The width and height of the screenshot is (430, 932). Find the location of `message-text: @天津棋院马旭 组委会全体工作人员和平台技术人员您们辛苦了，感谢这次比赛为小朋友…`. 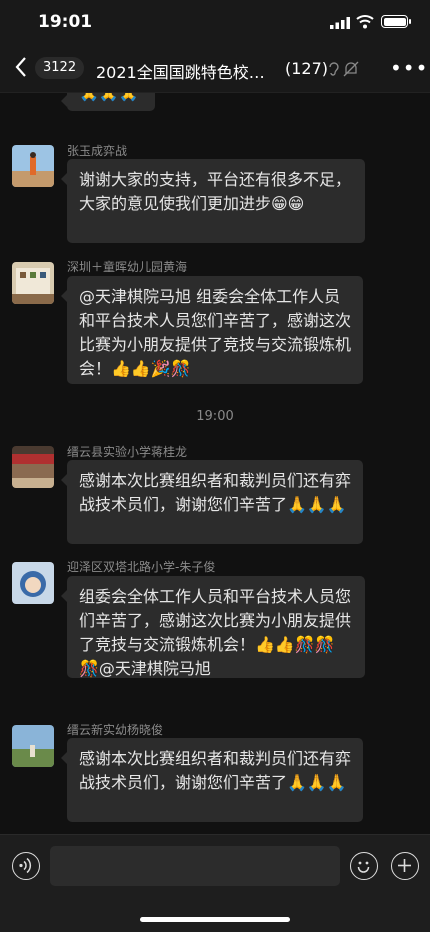

message-text: @天津棋院马旭 组委会全体工作人员和平台技术人员您们辛苦了，感谢这次比赛为小朋友… is located at coordinates (215, 332).